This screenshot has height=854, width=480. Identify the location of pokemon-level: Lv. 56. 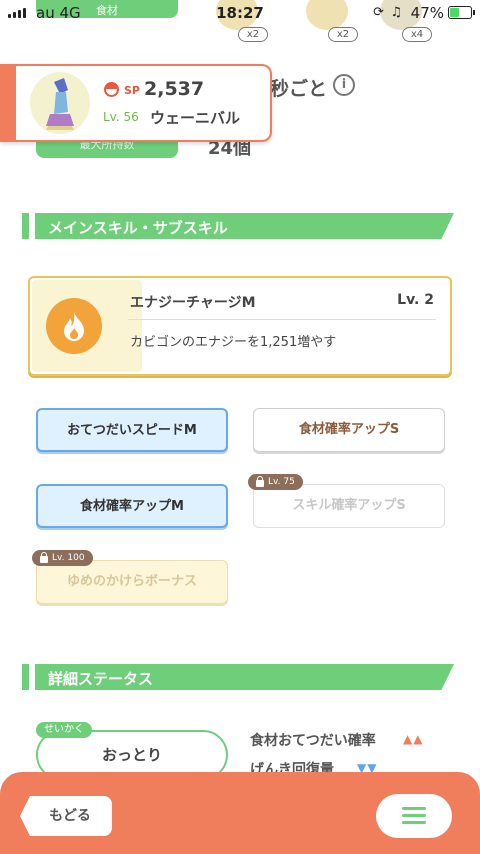
(121, 117).